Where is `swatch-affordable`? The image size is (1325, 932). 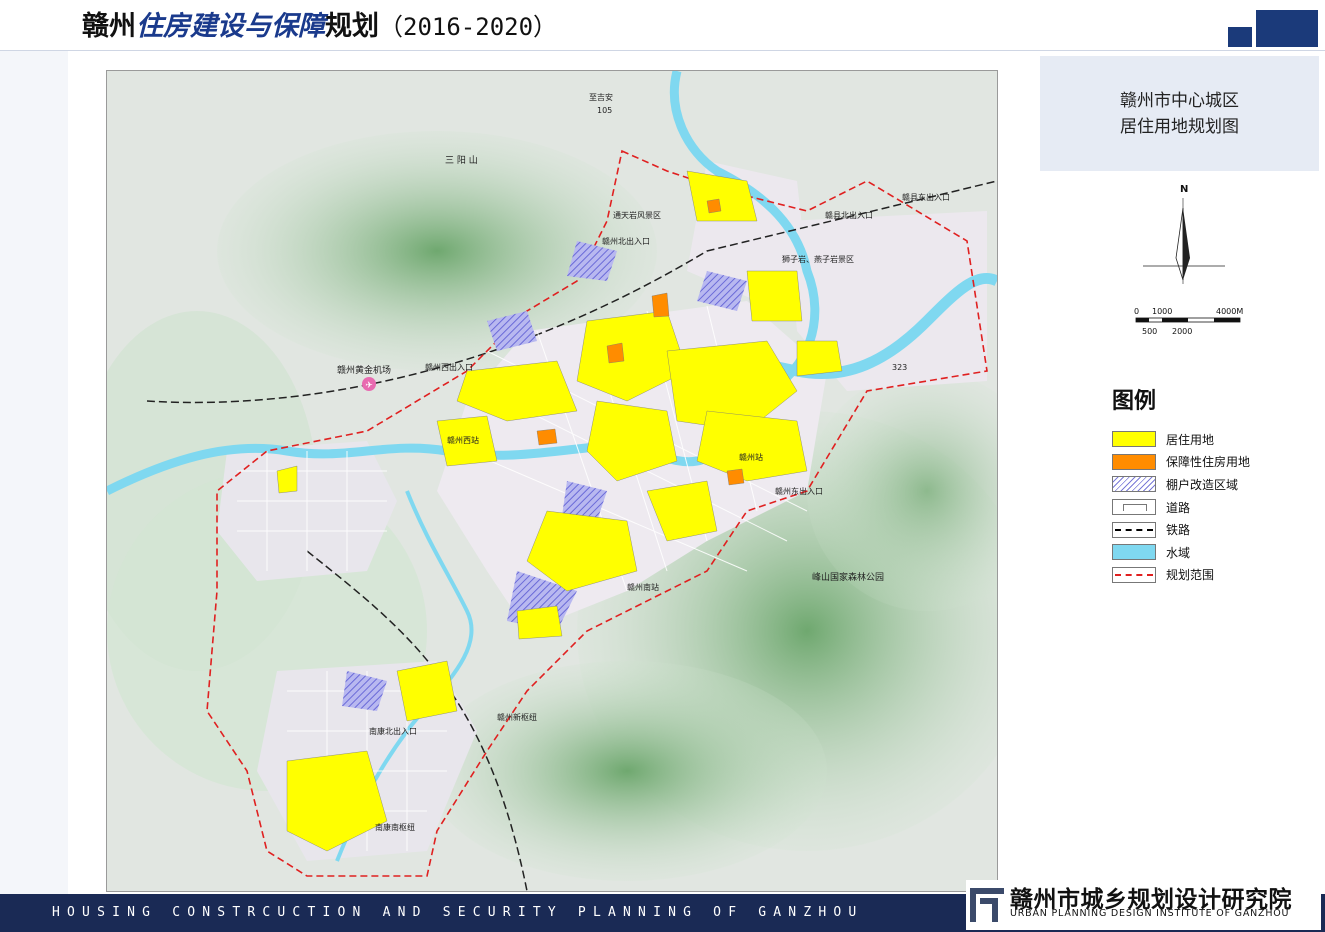 swatch-affordable is located at coordinates (1134, 461).